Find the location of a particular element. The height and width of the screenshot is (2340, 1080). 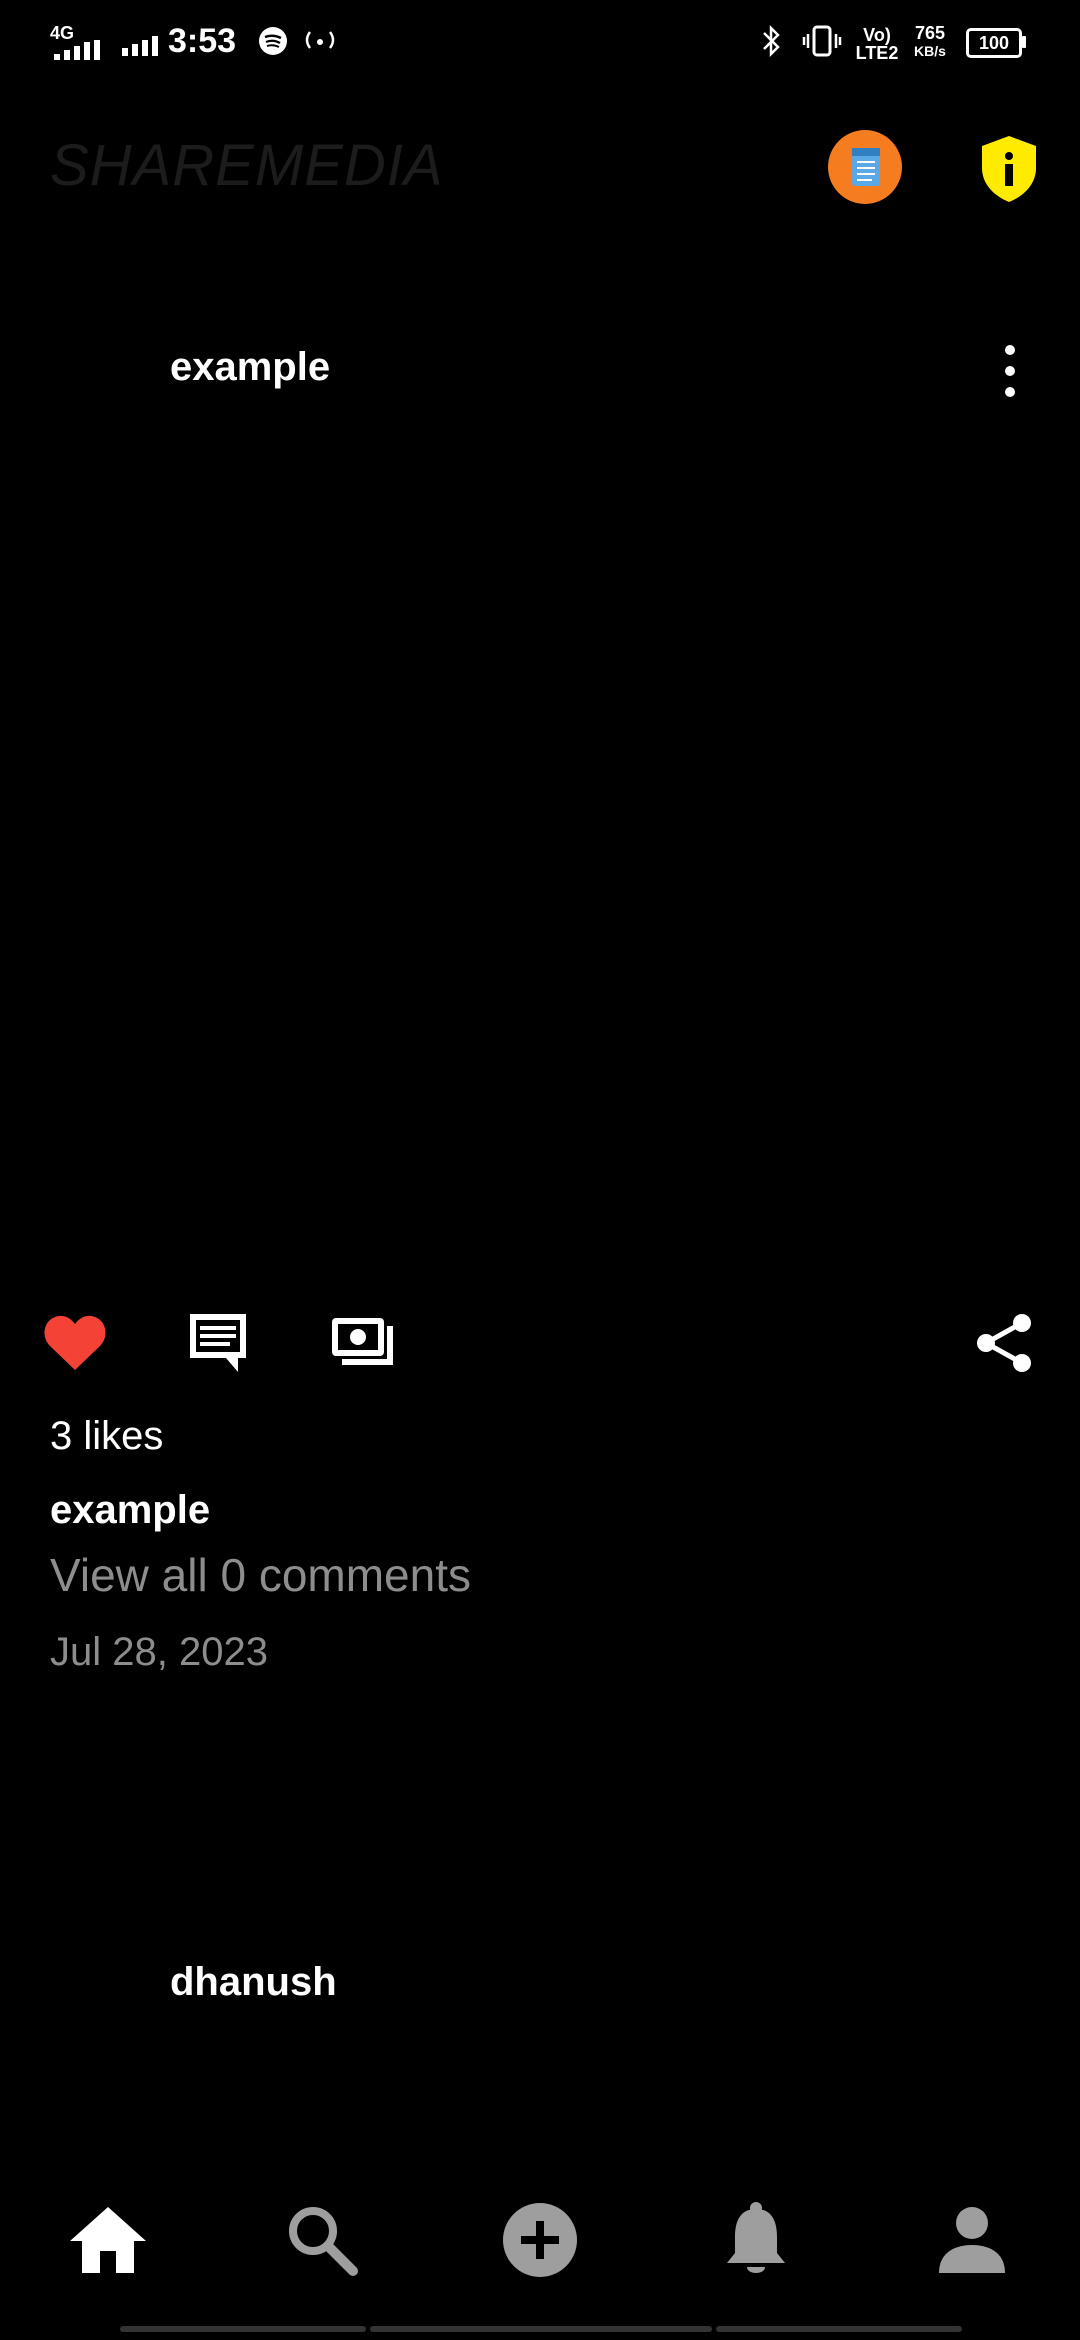

network-speed: 765 KB/s is located at coordinates (930, 42).